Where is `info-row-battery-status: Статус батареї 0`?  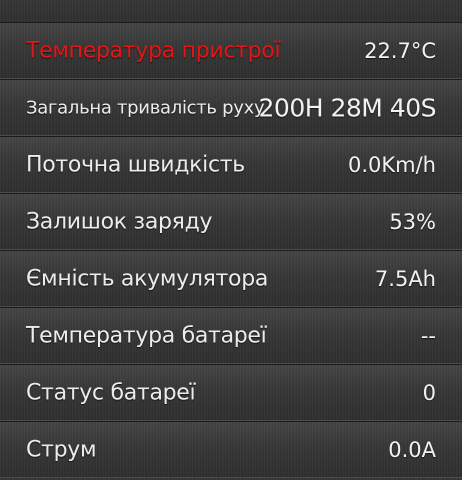 info-row-battery-status: Статус батареї 0 is located at coordinates (231, 392).